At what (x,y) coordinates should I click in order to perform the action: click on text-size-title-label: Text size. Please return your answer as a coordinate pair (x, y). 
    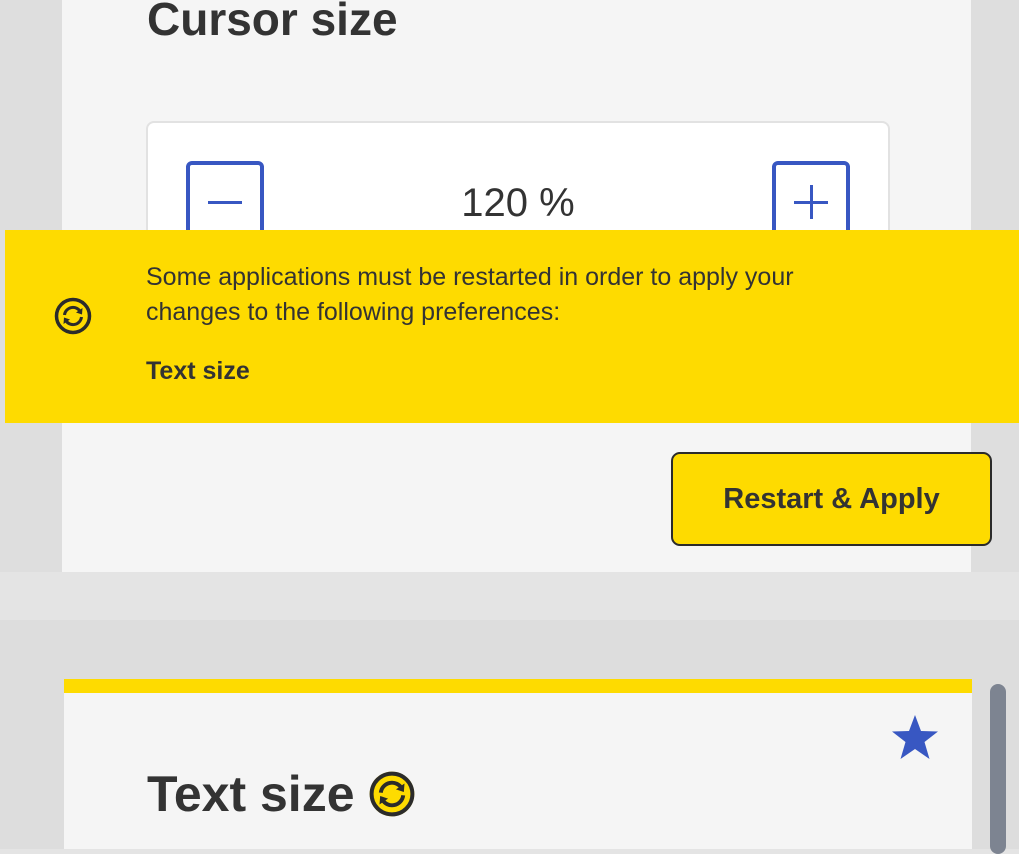
    Looking at the image, I should click on (251, 794).